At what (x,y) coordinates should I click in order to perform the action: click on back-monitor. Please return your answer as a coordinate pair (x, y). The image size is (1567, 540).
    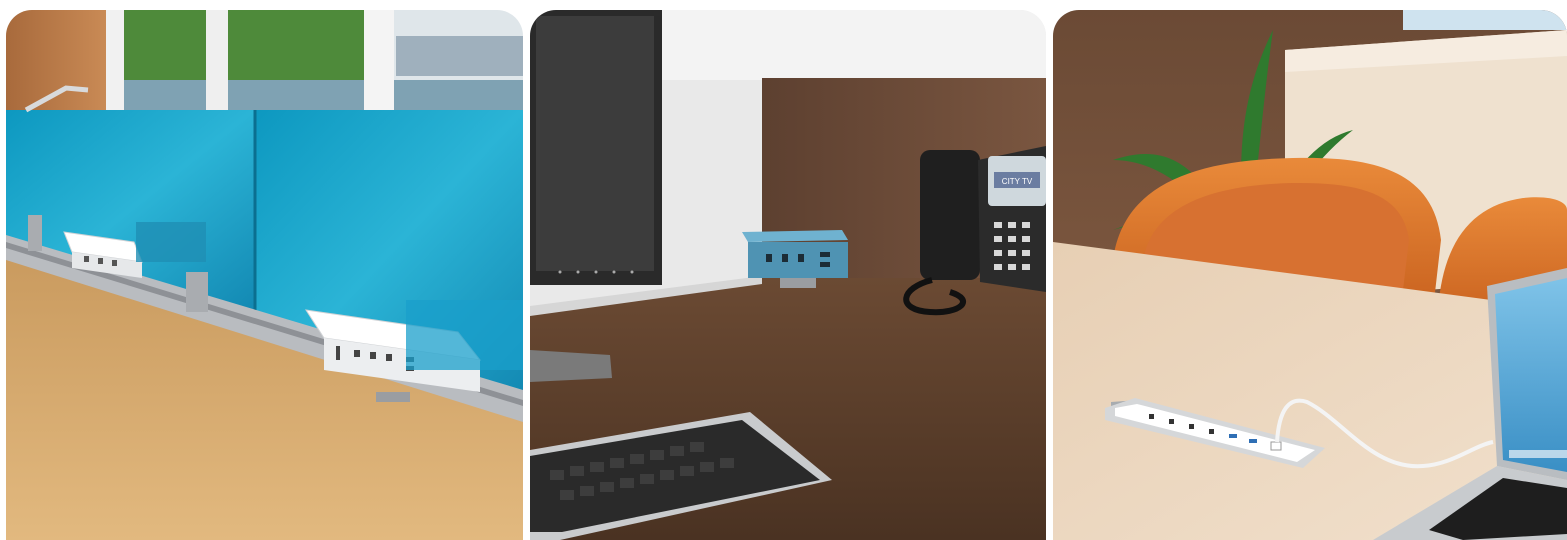
    Looking at the image, I should click on (1485, 20).